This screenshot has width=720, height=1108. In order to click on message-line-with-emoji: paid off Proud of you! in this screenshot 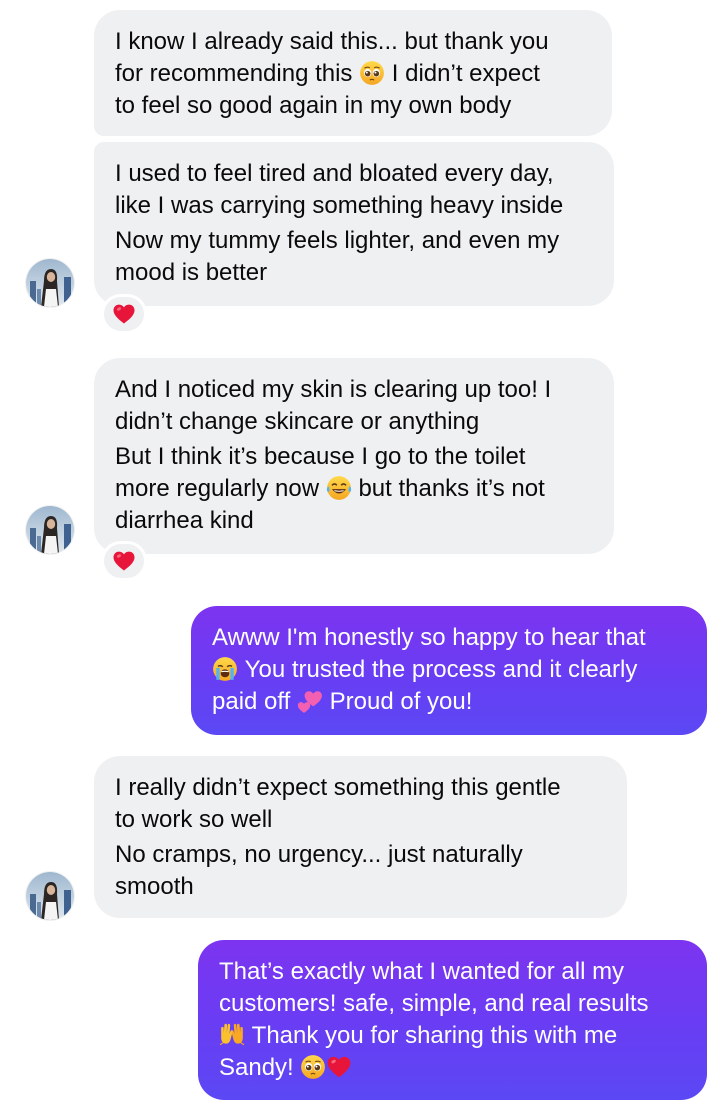, I will do `click(449, 702)`.